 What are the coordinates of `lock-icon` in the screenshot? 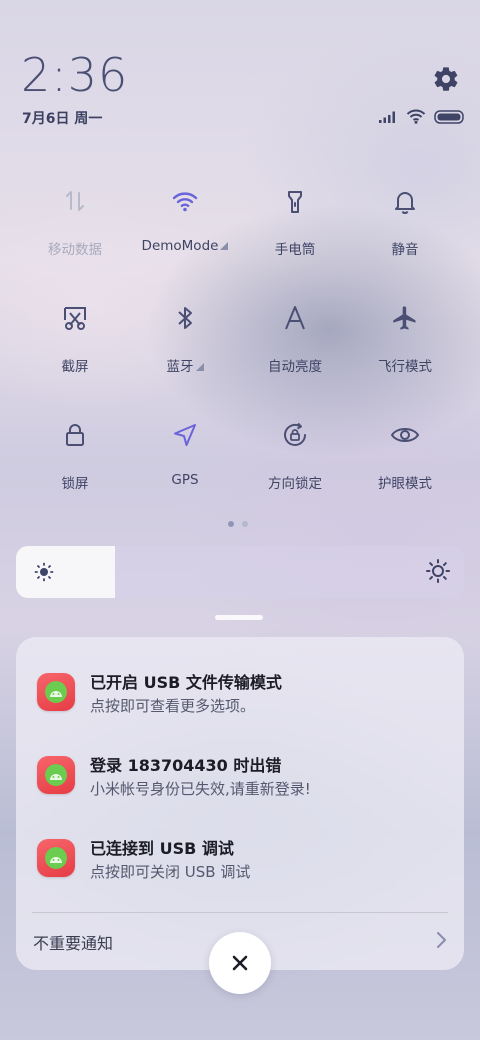 It's located at (75, 435).